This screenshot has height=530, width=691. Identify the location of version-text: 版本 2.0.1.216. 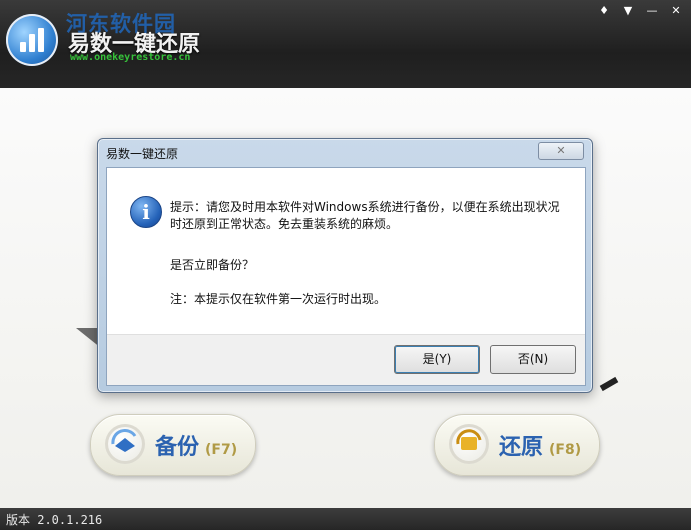
(54, 520).